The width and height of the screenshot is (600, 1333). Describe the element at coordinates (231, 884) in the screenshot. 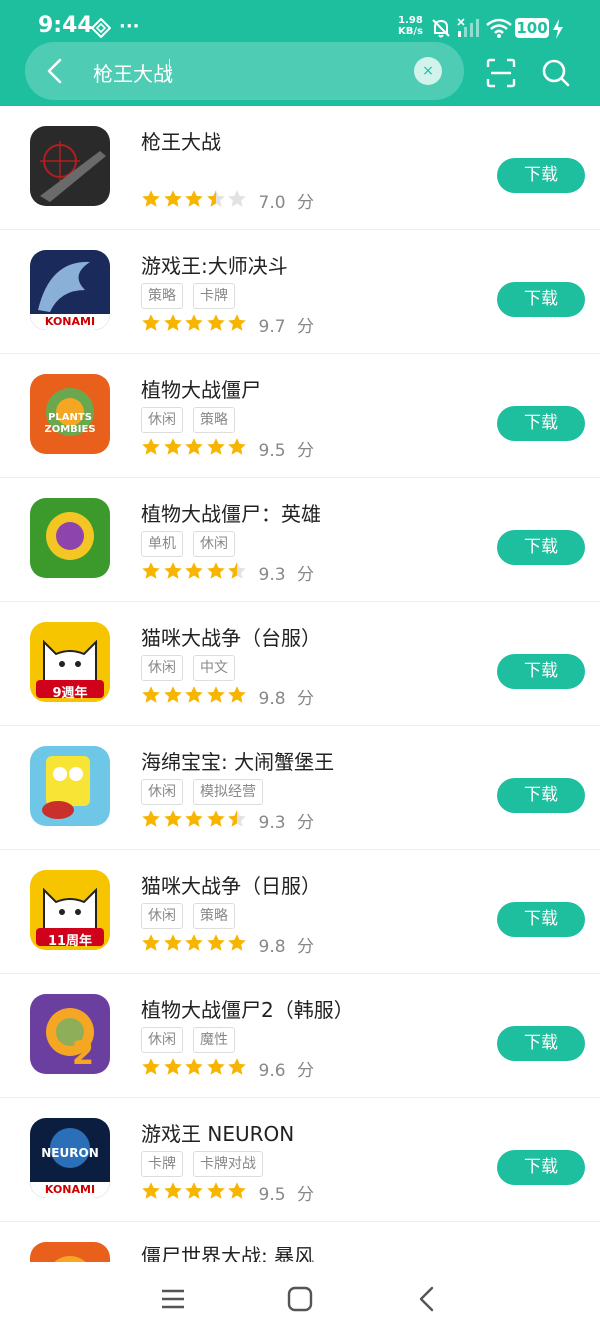

I see `app-title: 猫咪大战争（日服）` at that location.